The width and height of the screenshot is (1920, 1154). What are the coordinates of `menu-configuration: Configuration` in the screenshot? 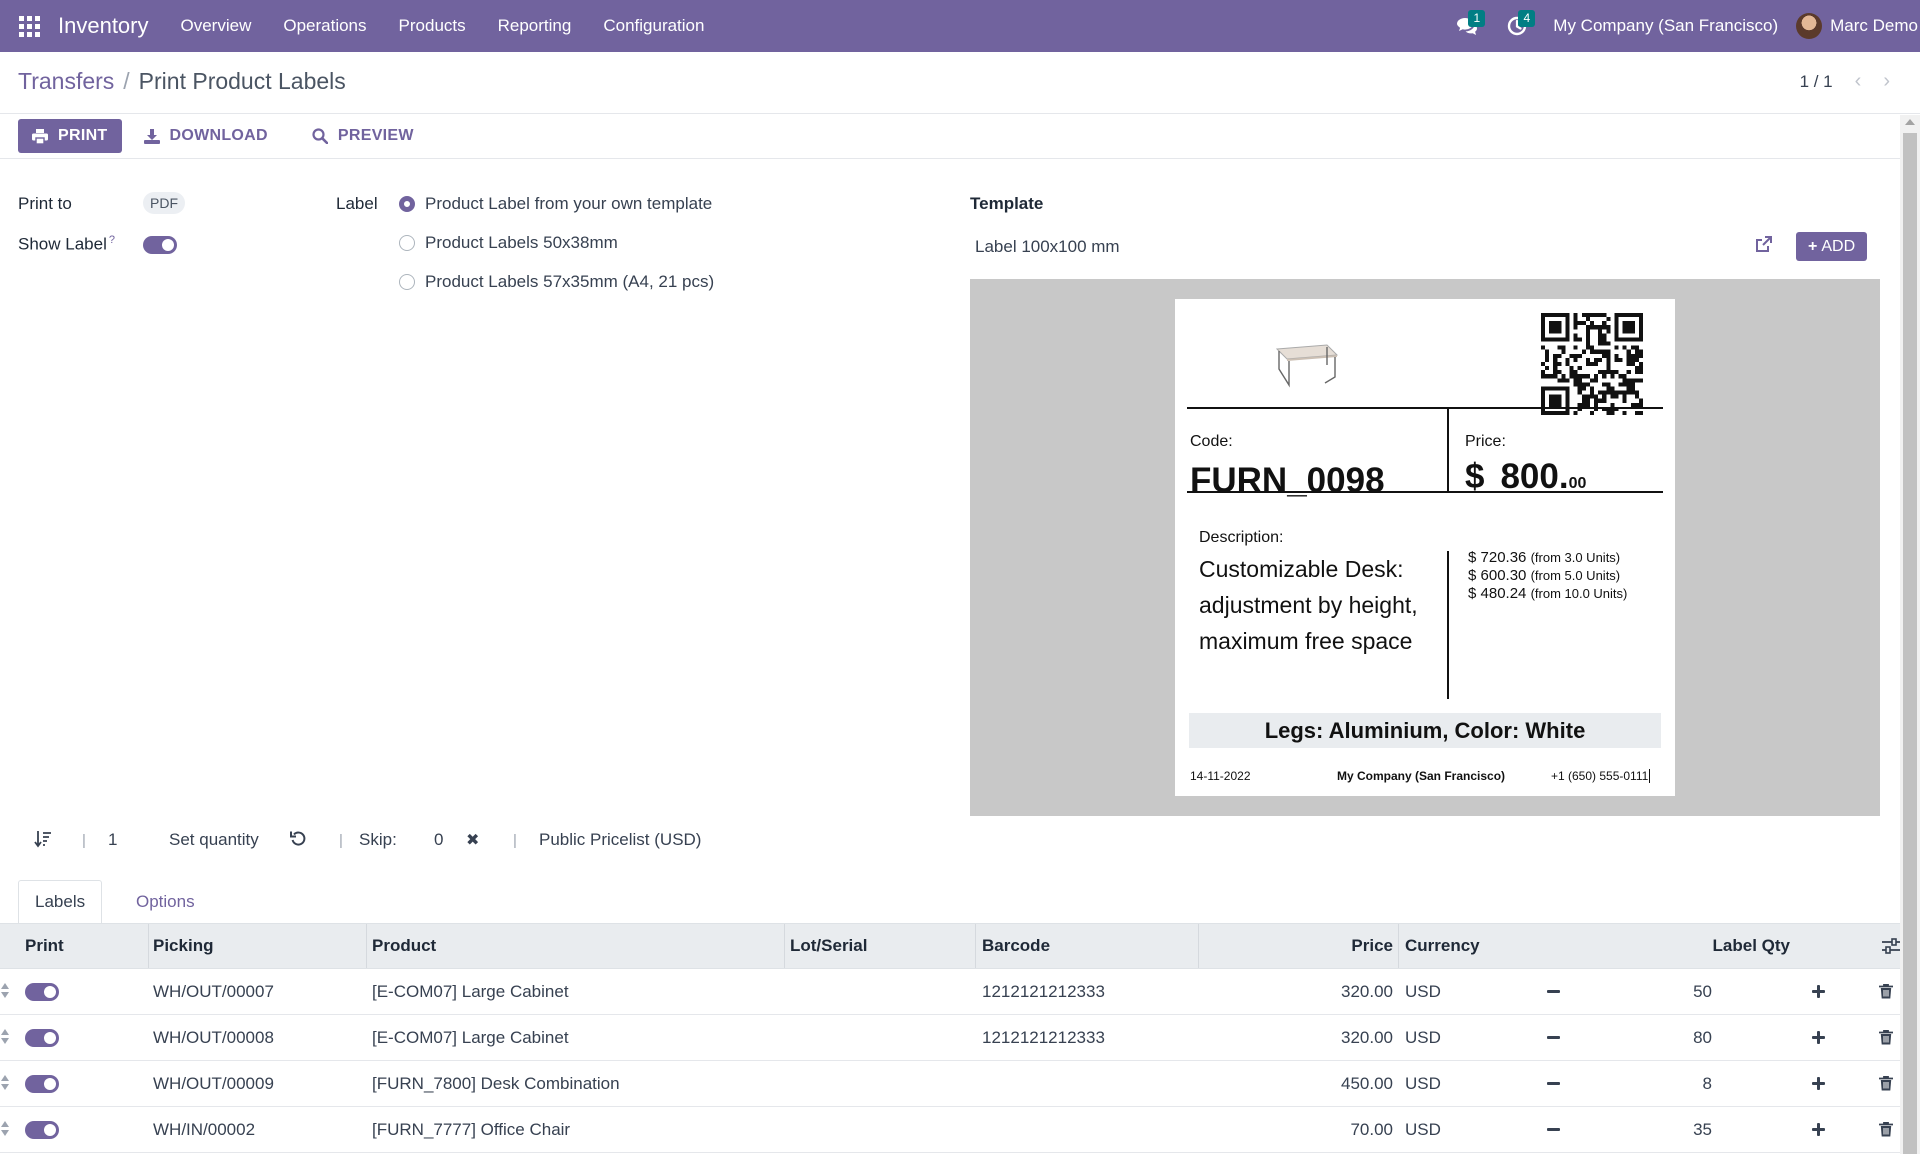 It's located at (653, 26).